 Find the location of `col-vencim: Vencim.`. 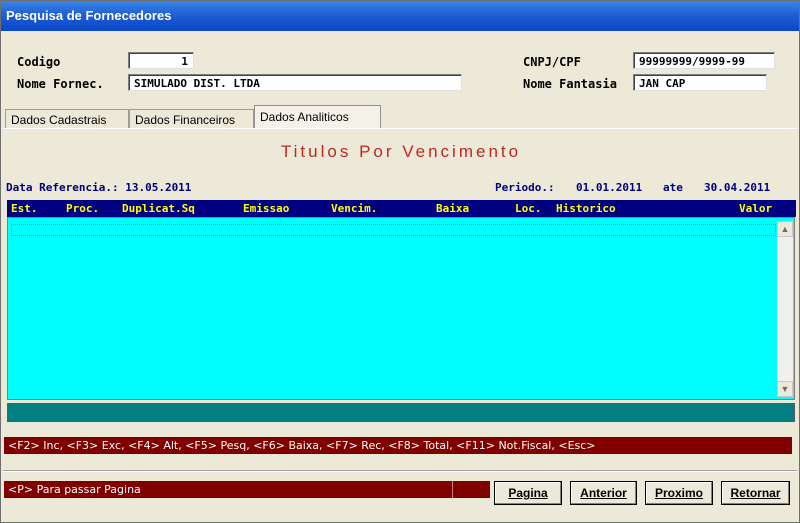

col-vencim: Vencim. is located at coordinates (354, 208).